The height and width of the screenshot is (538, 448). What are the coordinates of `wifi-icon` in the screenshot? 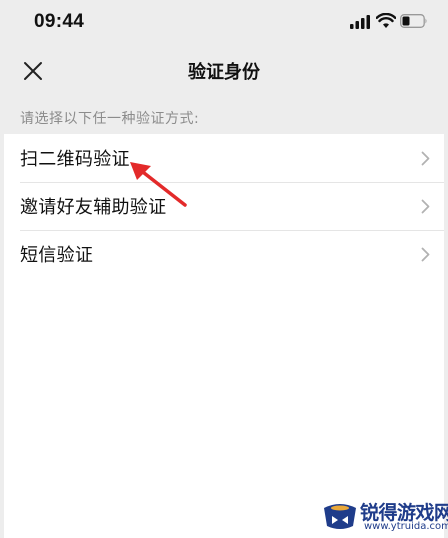 It's located at (386, 20).